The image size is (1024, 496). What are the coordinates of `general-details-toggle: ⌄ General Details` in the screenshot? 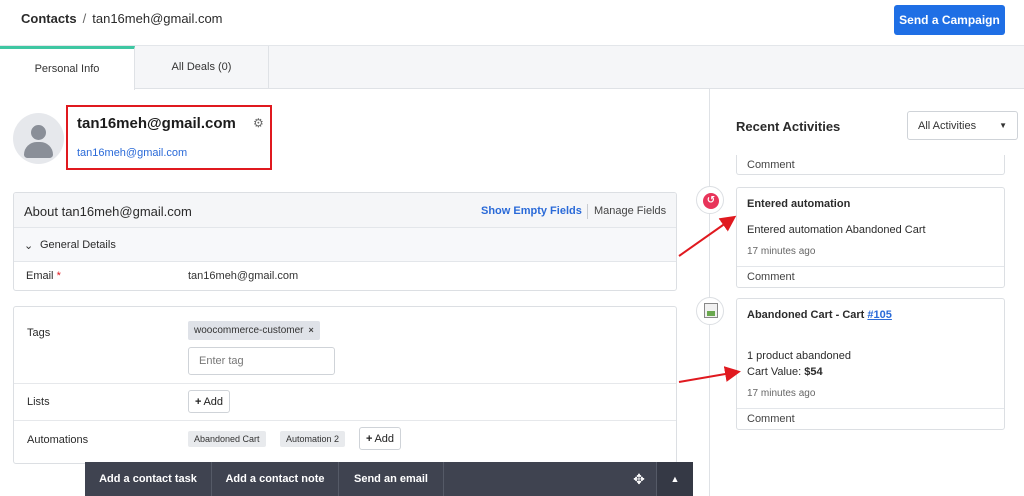 It's located at (345, 245).